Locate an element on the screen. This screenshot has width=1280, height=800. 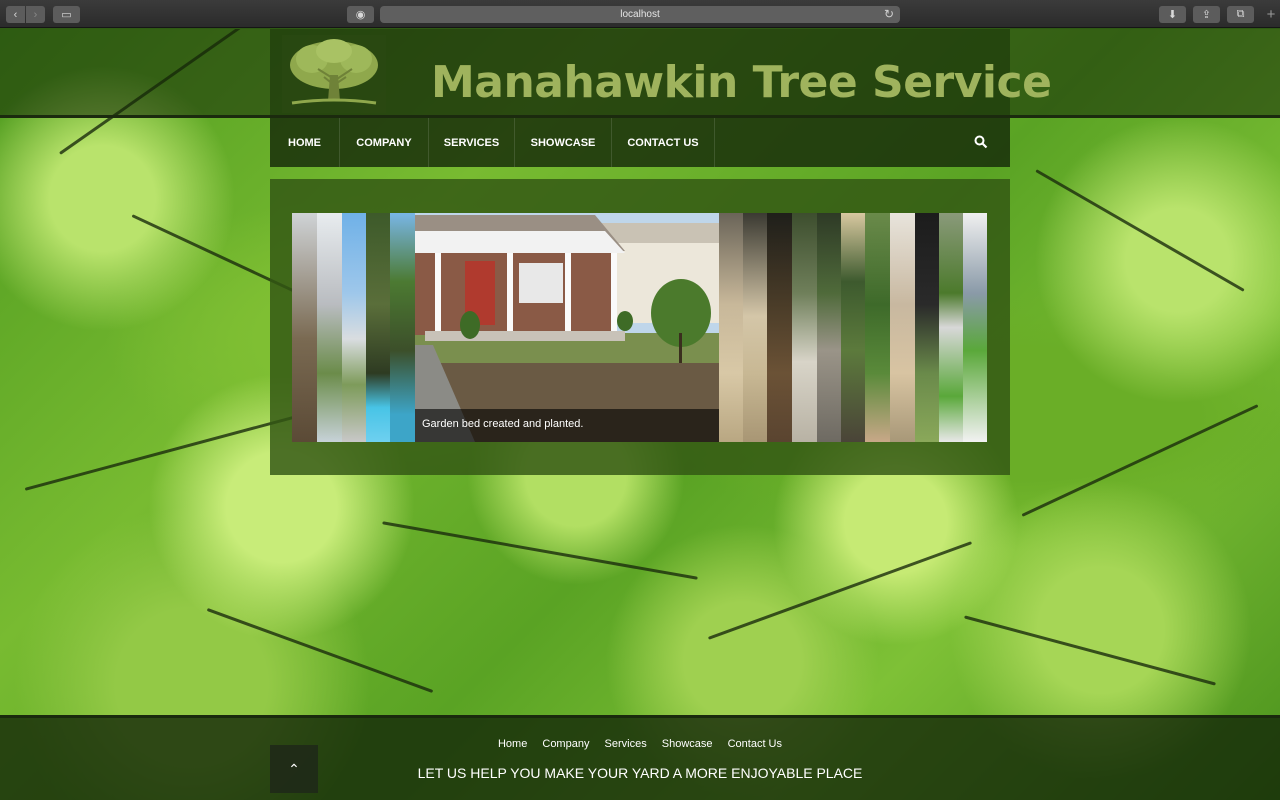
sidebar-toggle-icon: ▭ is located at coordinates (66, 14).